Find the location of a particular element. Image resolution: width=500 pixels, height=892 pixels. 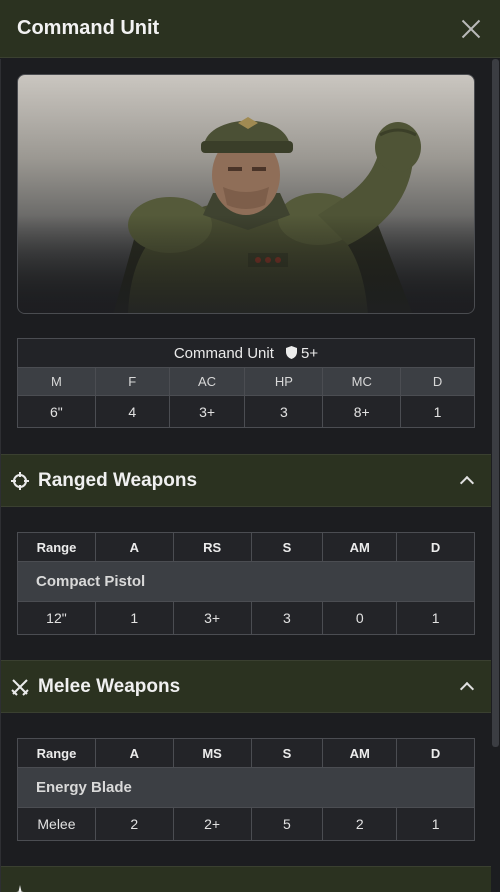

weapon-value: 0 is located at coordinates (360, 618).